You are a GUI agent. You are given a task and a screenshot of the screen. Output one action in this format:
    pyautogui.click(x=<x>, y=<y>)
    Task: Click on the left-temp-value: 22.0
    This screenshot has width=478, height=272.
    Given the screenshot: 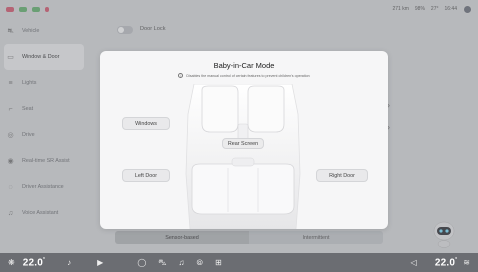 What is the action you would take?
    pyautogui.click(x=32, y=263)
    